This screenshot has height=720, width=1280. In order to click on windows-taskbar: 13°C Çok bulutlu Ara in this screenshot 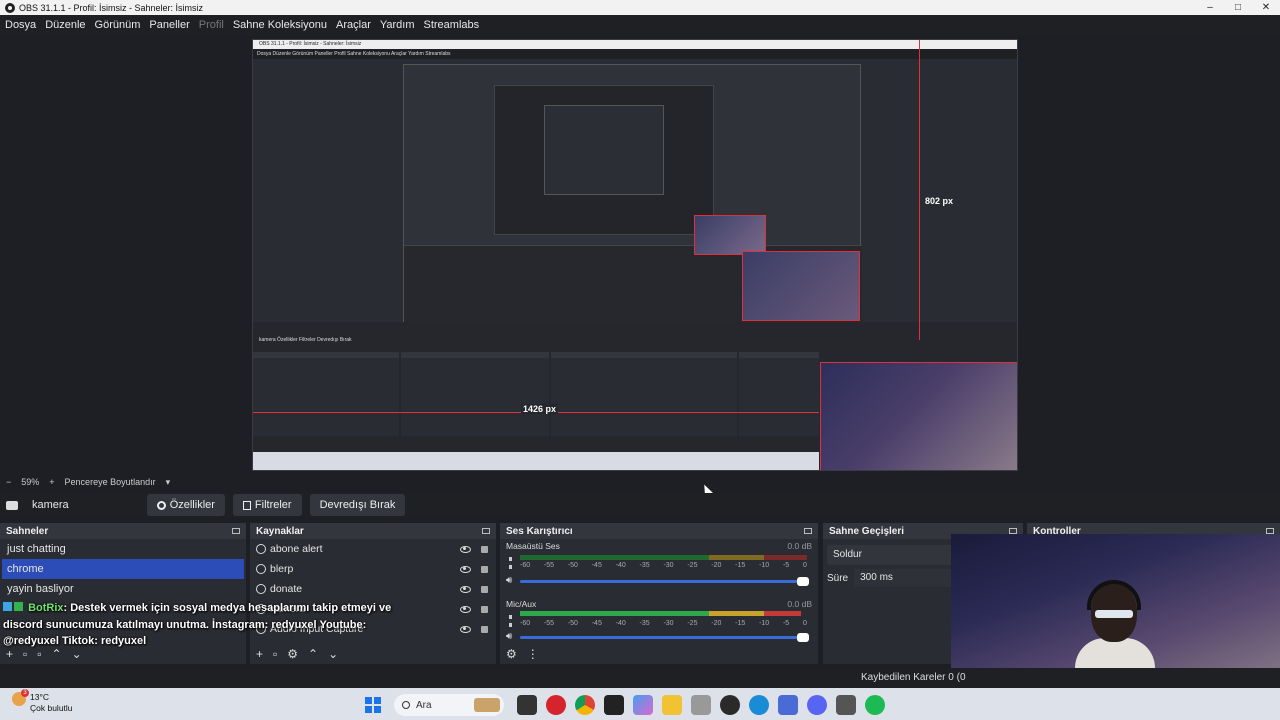, I will do `click(640, 704)`.